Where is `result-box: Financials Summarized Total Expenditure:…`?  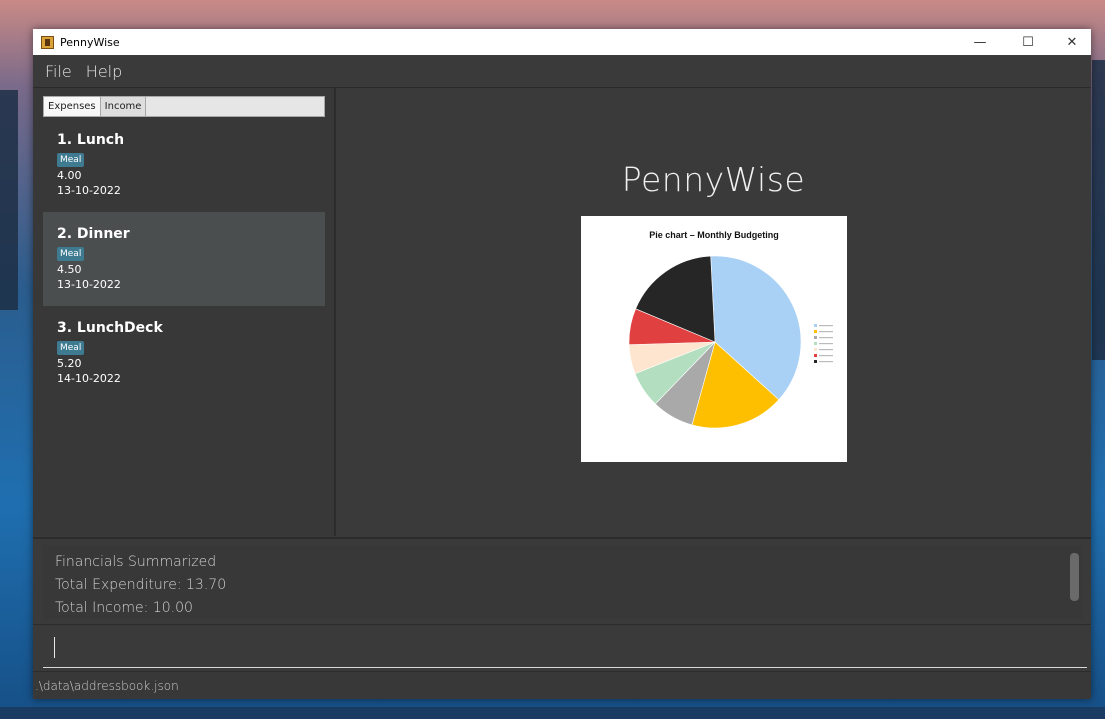 result-box: Financials Summarized Total Expenditure:… is located at coordinates (563, 582).